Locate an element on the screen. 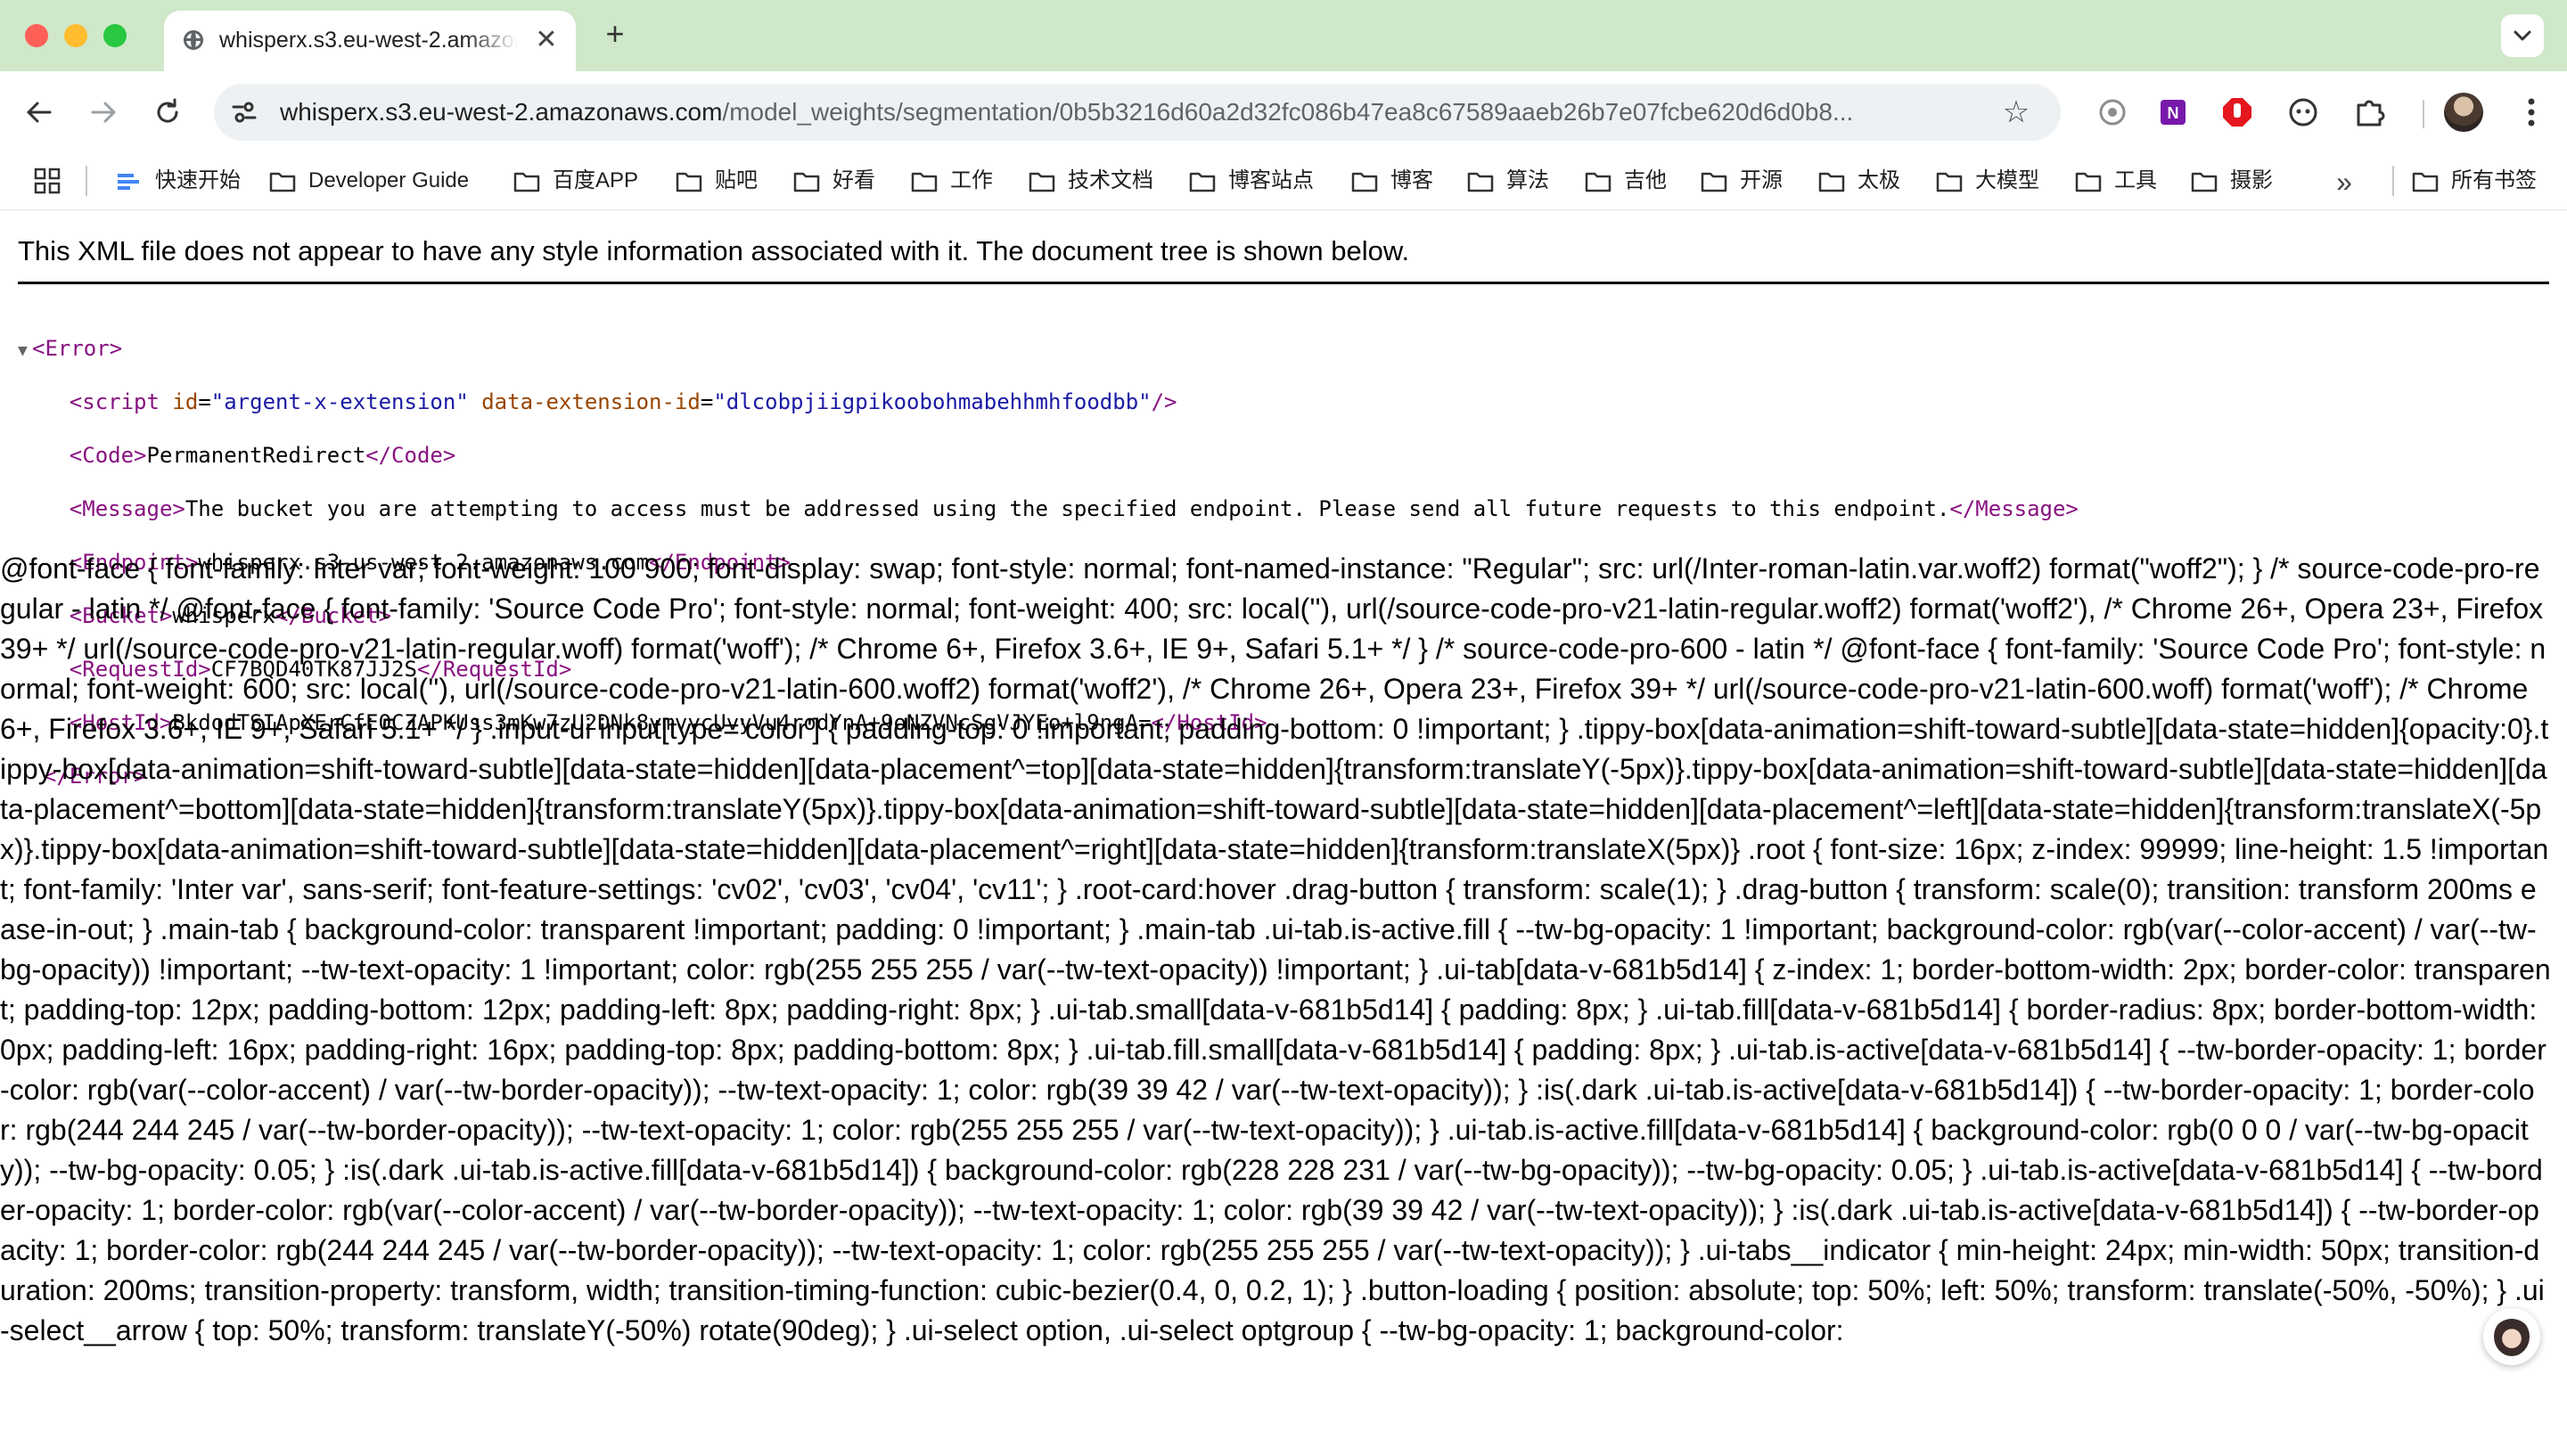  window-maximize-button is located at coordinates (115, 35).